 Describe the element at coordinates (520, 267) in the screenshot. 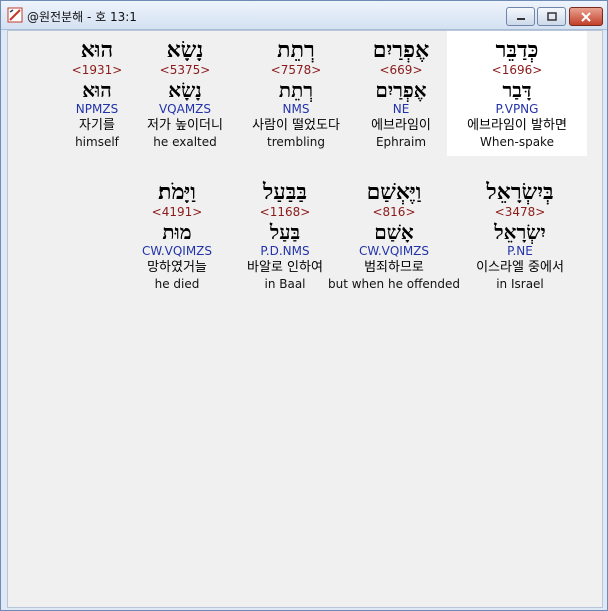

I see `korean-gloss: 이스라엘 중에서` at that location.